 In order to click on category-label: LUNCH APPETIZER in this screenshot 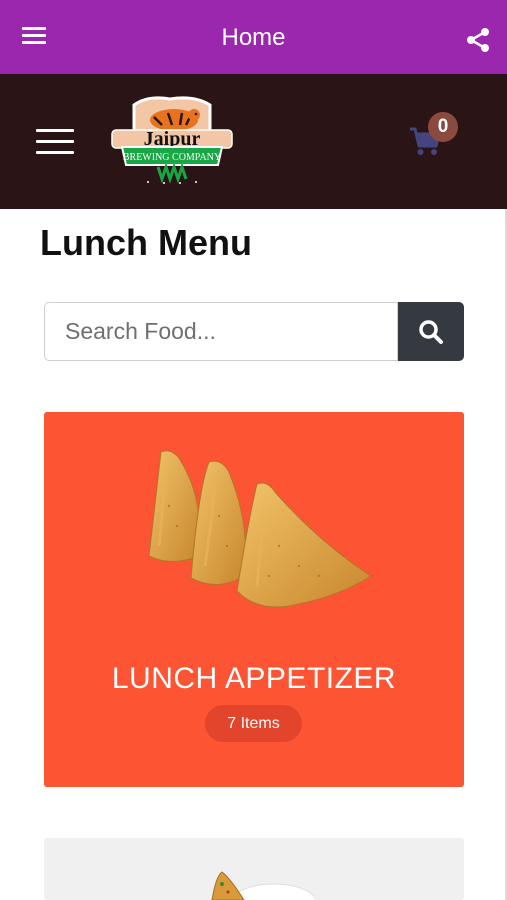, I will do `click(254, 678)`.